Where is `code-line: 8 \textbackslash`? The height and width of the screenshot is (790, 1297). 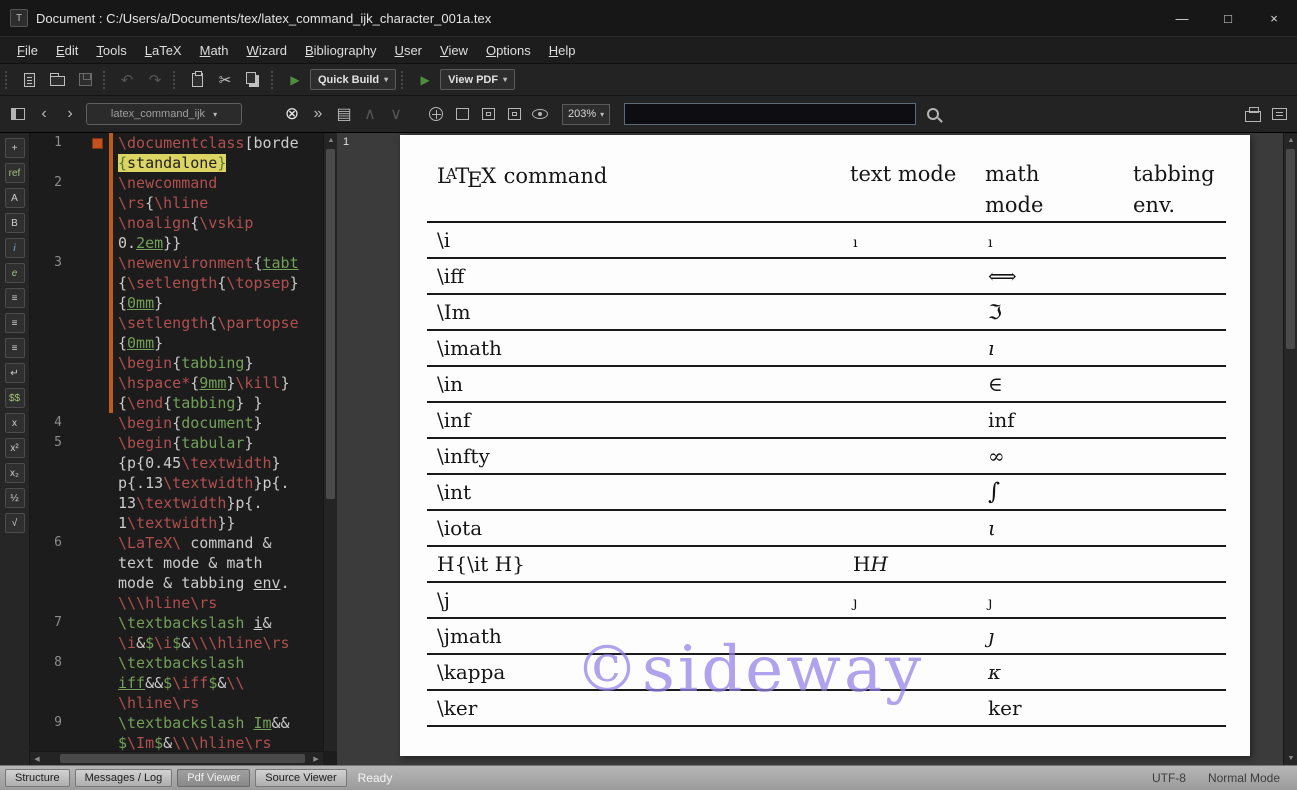 code-line: 8 \textbackslash is located at coordinates (176, 663).